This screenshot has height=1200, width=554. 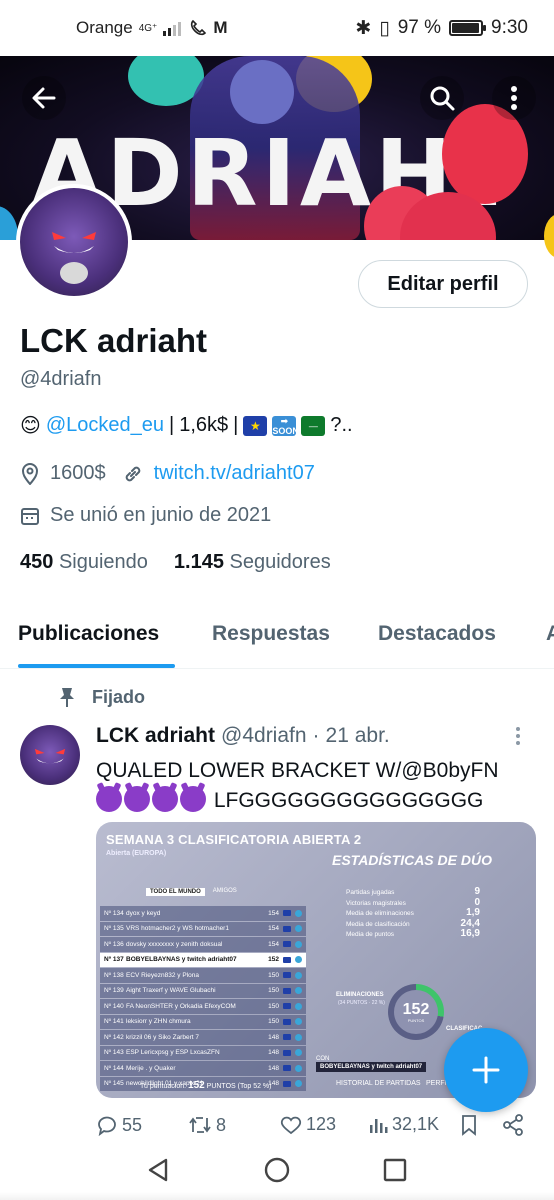 I want to click on leaderboard-row: Nº 138 ECV Rieyezn832 y Plona 150, so click(x=203, y=975).